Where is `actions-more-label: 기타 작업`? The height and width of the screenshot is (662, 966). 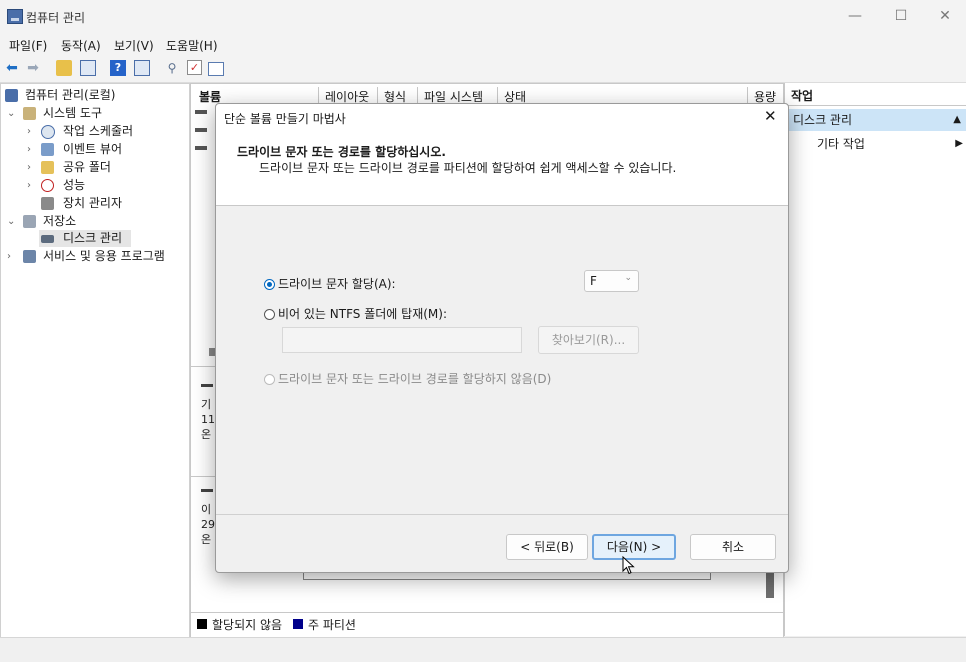
actions-more-label: 기타 작업 is located at coordinates (841, 144).